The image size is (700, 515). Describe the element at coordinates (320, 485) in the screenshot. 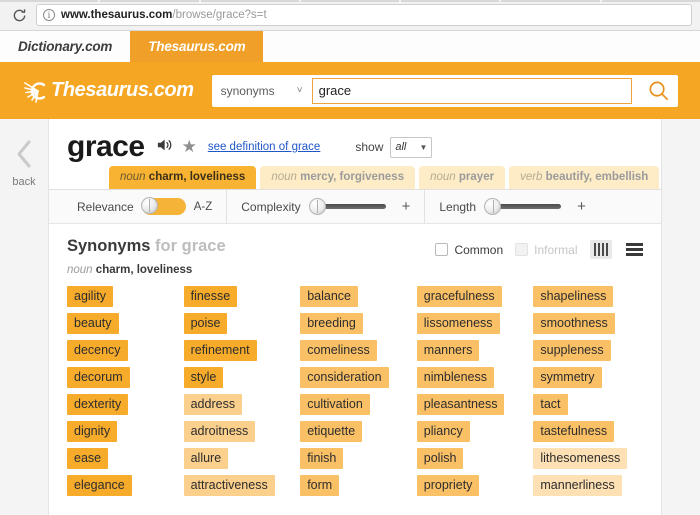

I see `synonym-chip: form` at that location.